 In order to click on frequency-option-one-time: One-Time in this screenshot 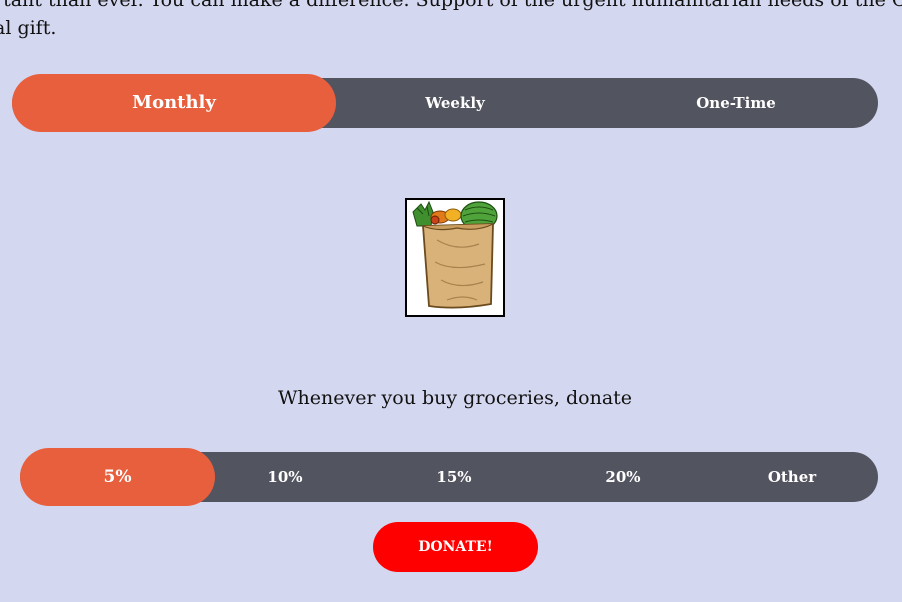, I will do `click(736, 103)`.